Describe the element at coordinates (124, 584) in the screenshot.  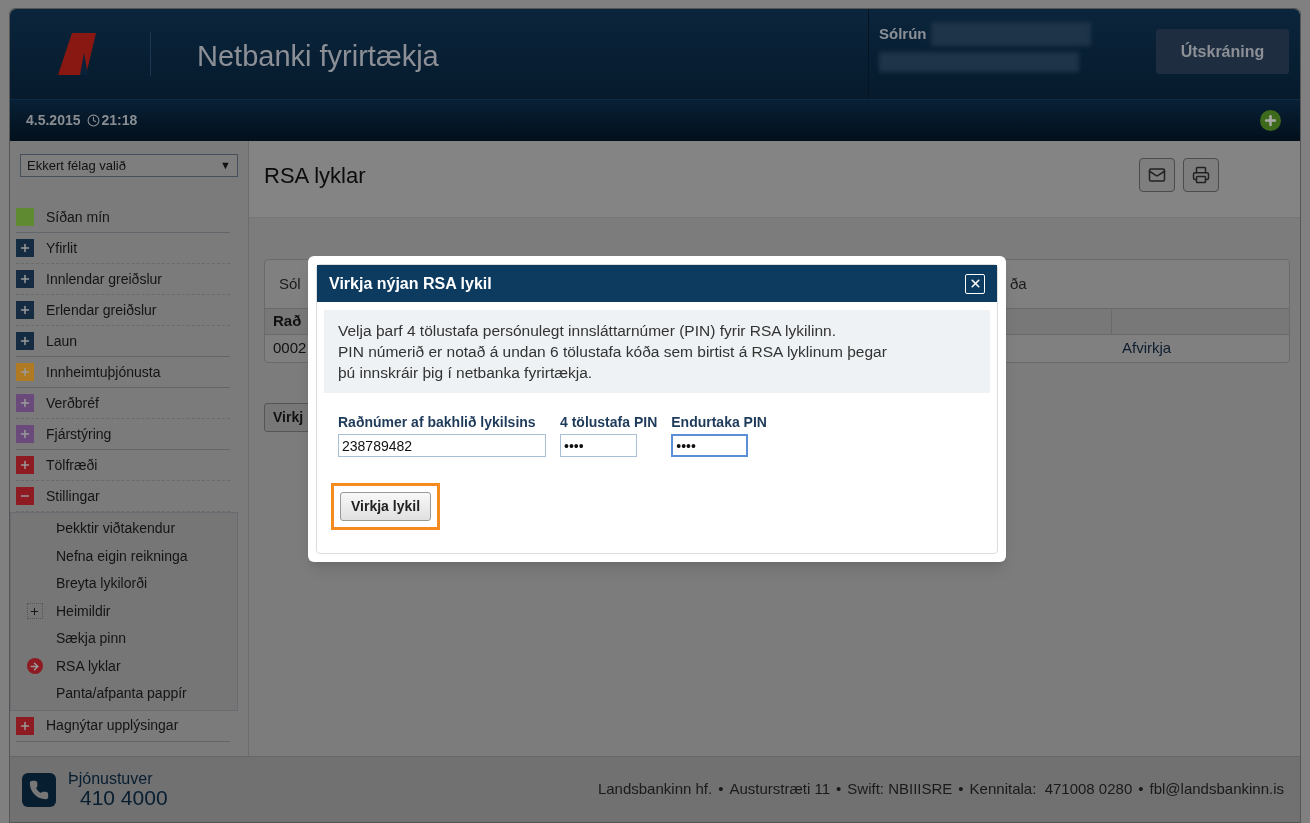
I see `submenu-item: Breyta lykilorði` at that location.